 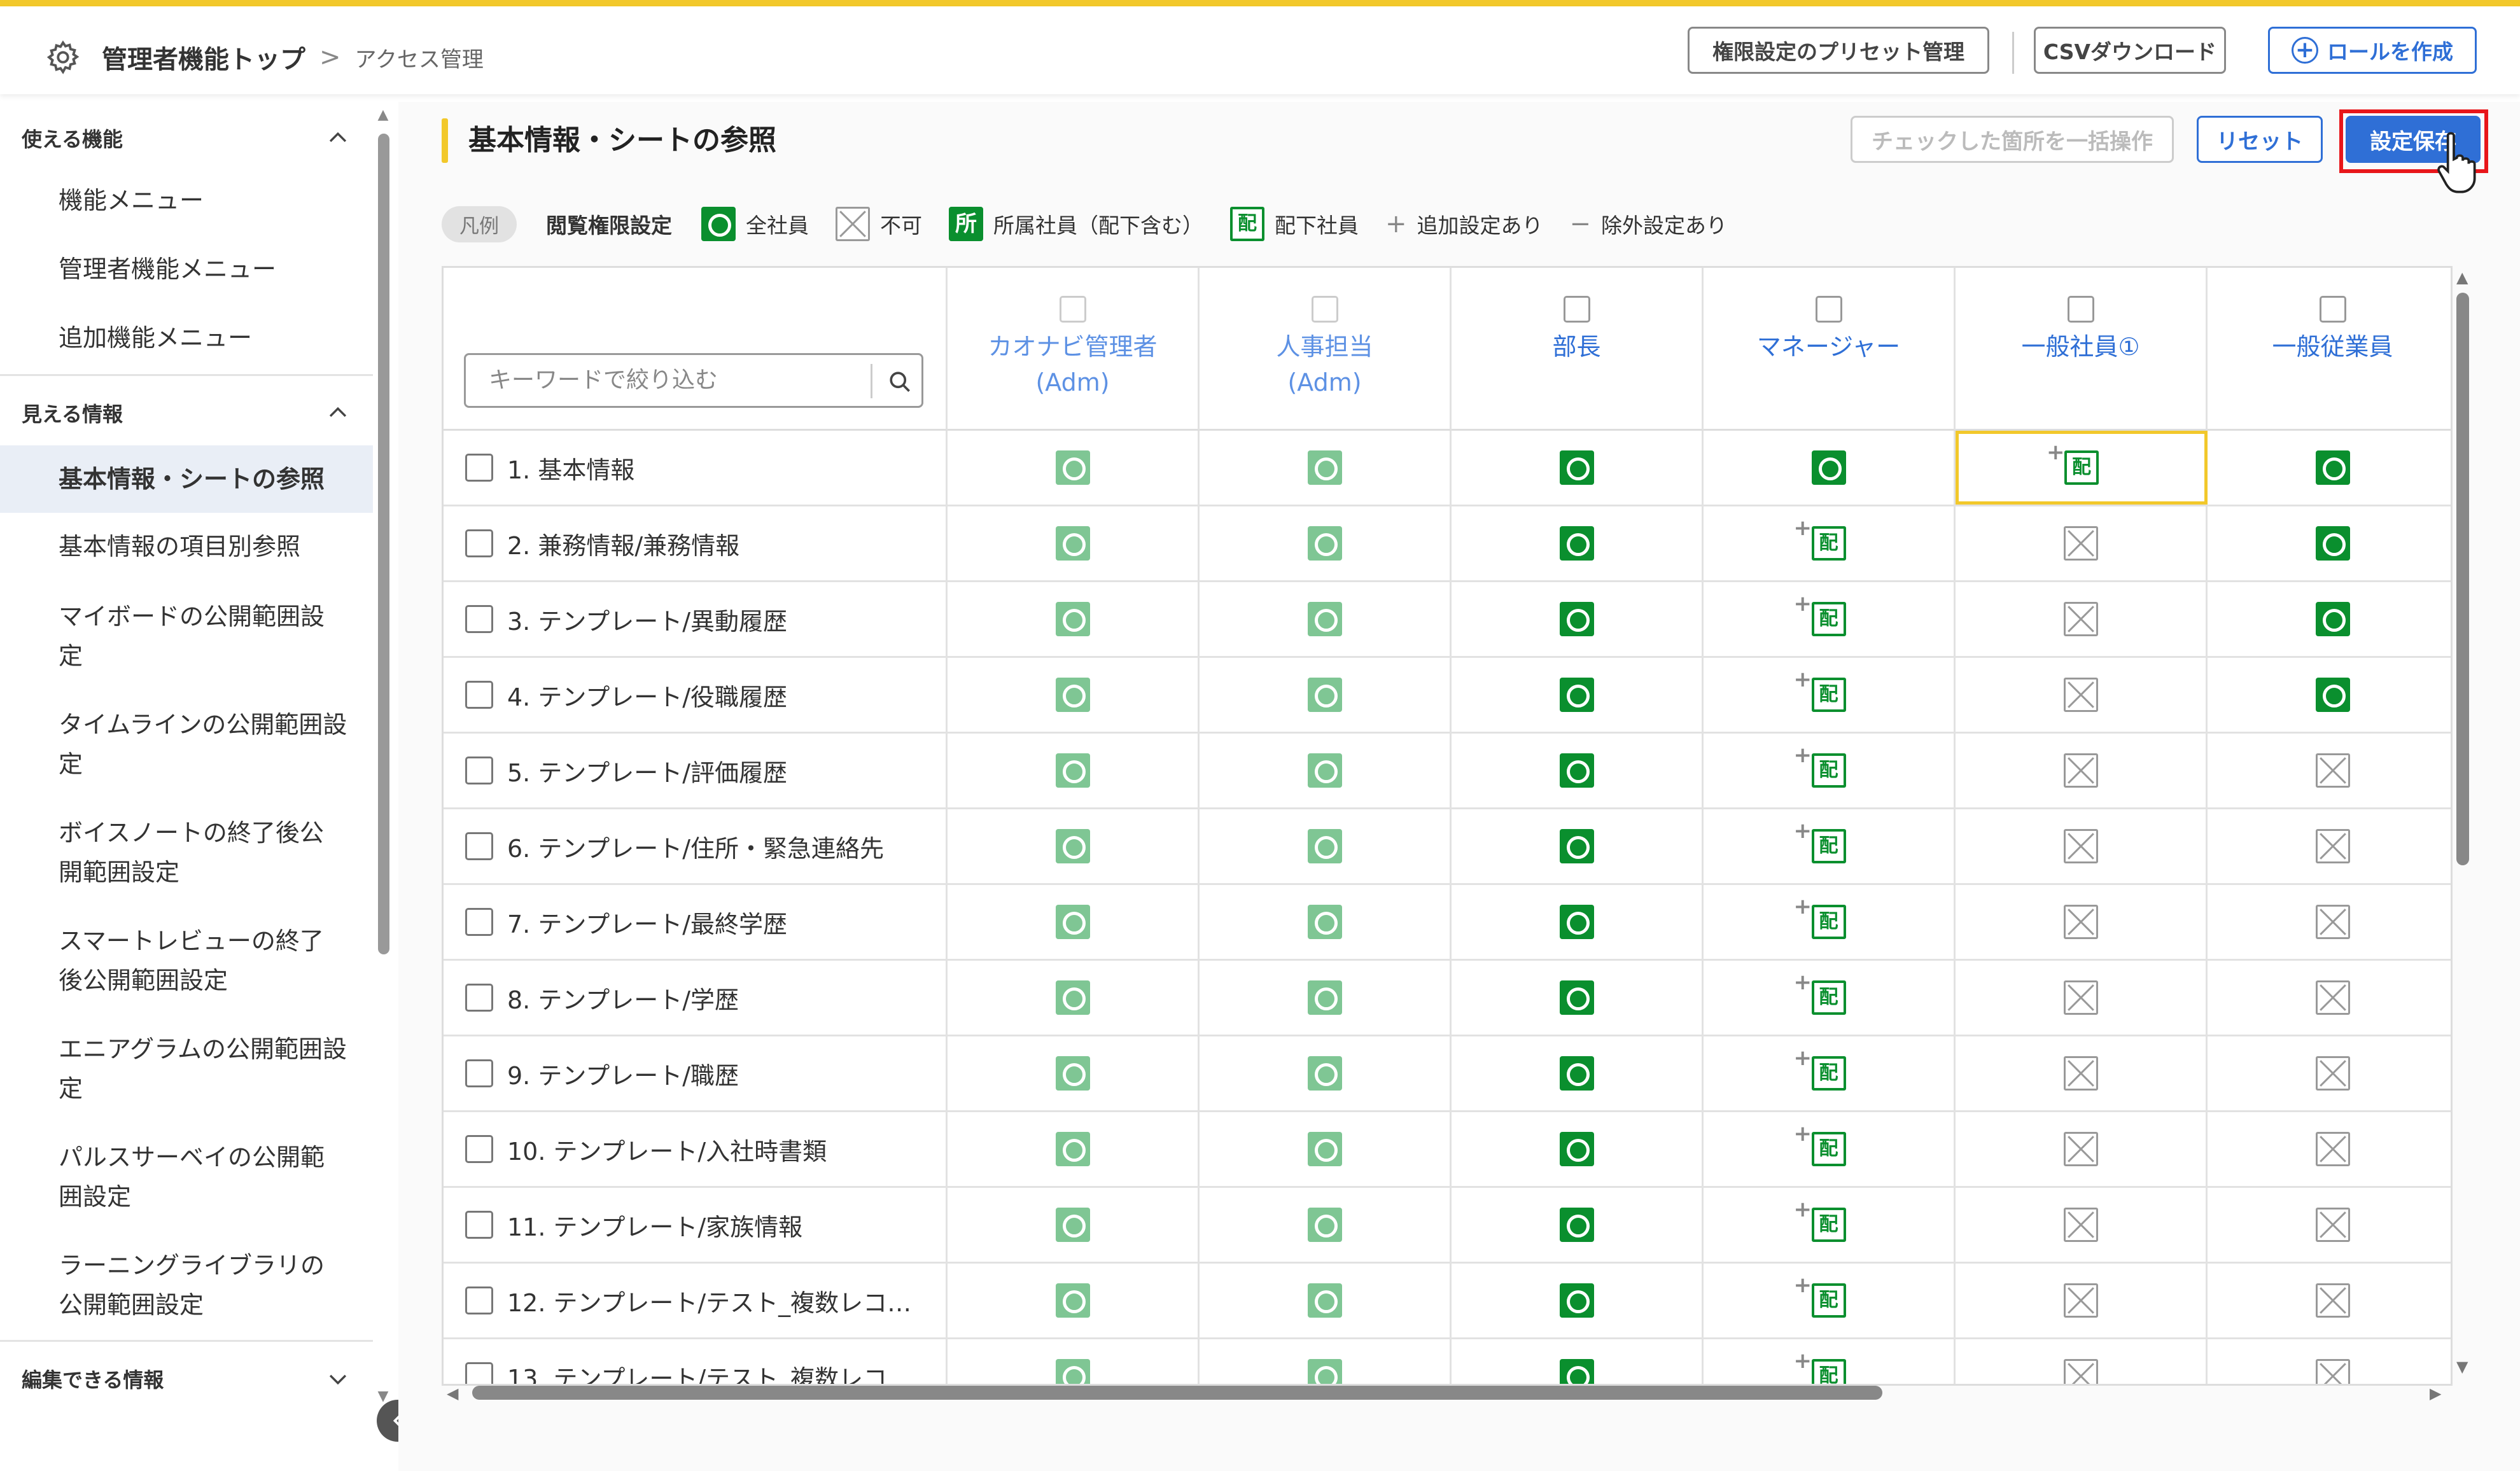 I want to click on sidebar-section-view: 見える情報, so click(x=186, y=412).